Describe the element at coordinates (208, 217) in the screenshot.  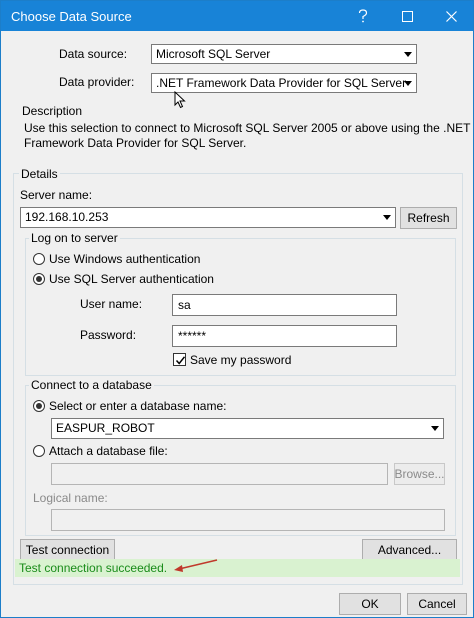
I see `server-name-combo: 192.168.10.253` at that location.